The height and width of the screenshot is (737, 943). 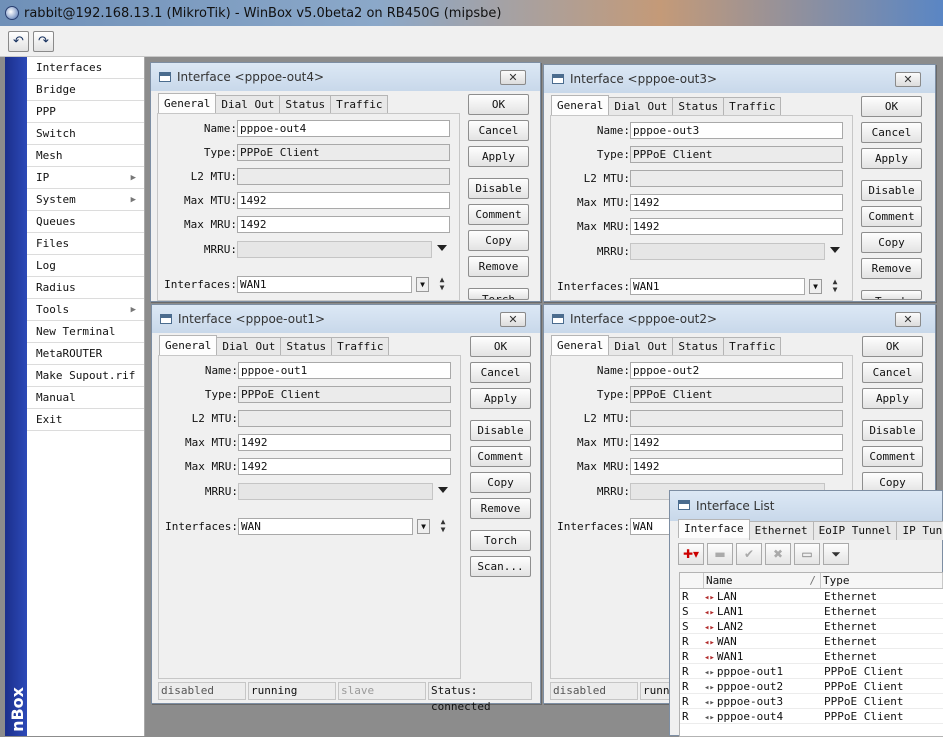 I want to click on table-row: R ◂▸ WAN1 Ethernet, so click(x=811, y=656).